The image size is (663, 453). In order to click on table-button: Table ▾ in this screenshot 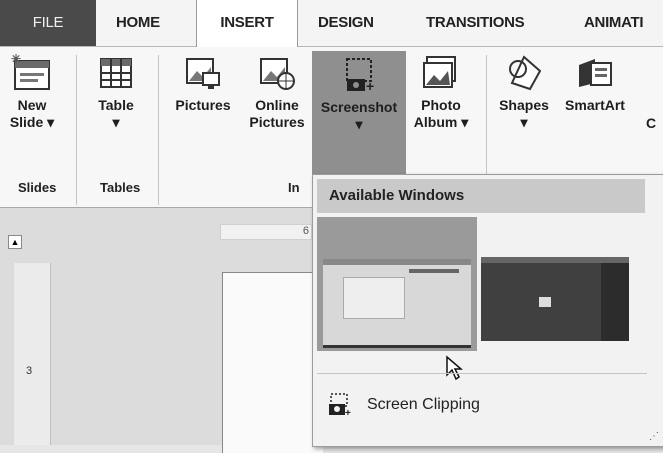, I will do `click(116, 92)`.